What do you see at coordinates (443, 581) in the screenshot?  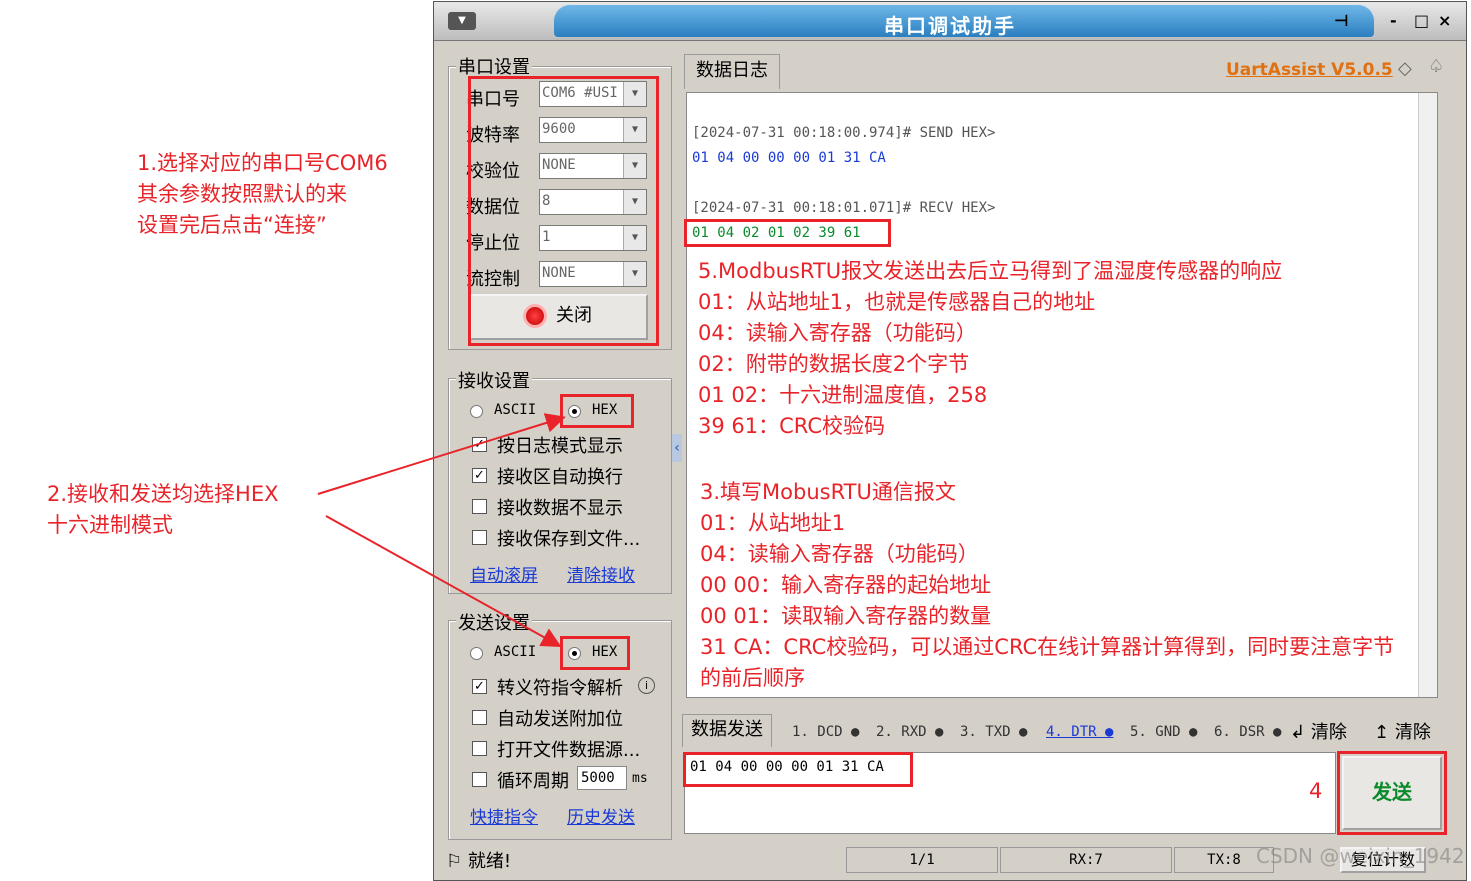 I see `arrow-to-send-hex` at bounding box center [443, 581].